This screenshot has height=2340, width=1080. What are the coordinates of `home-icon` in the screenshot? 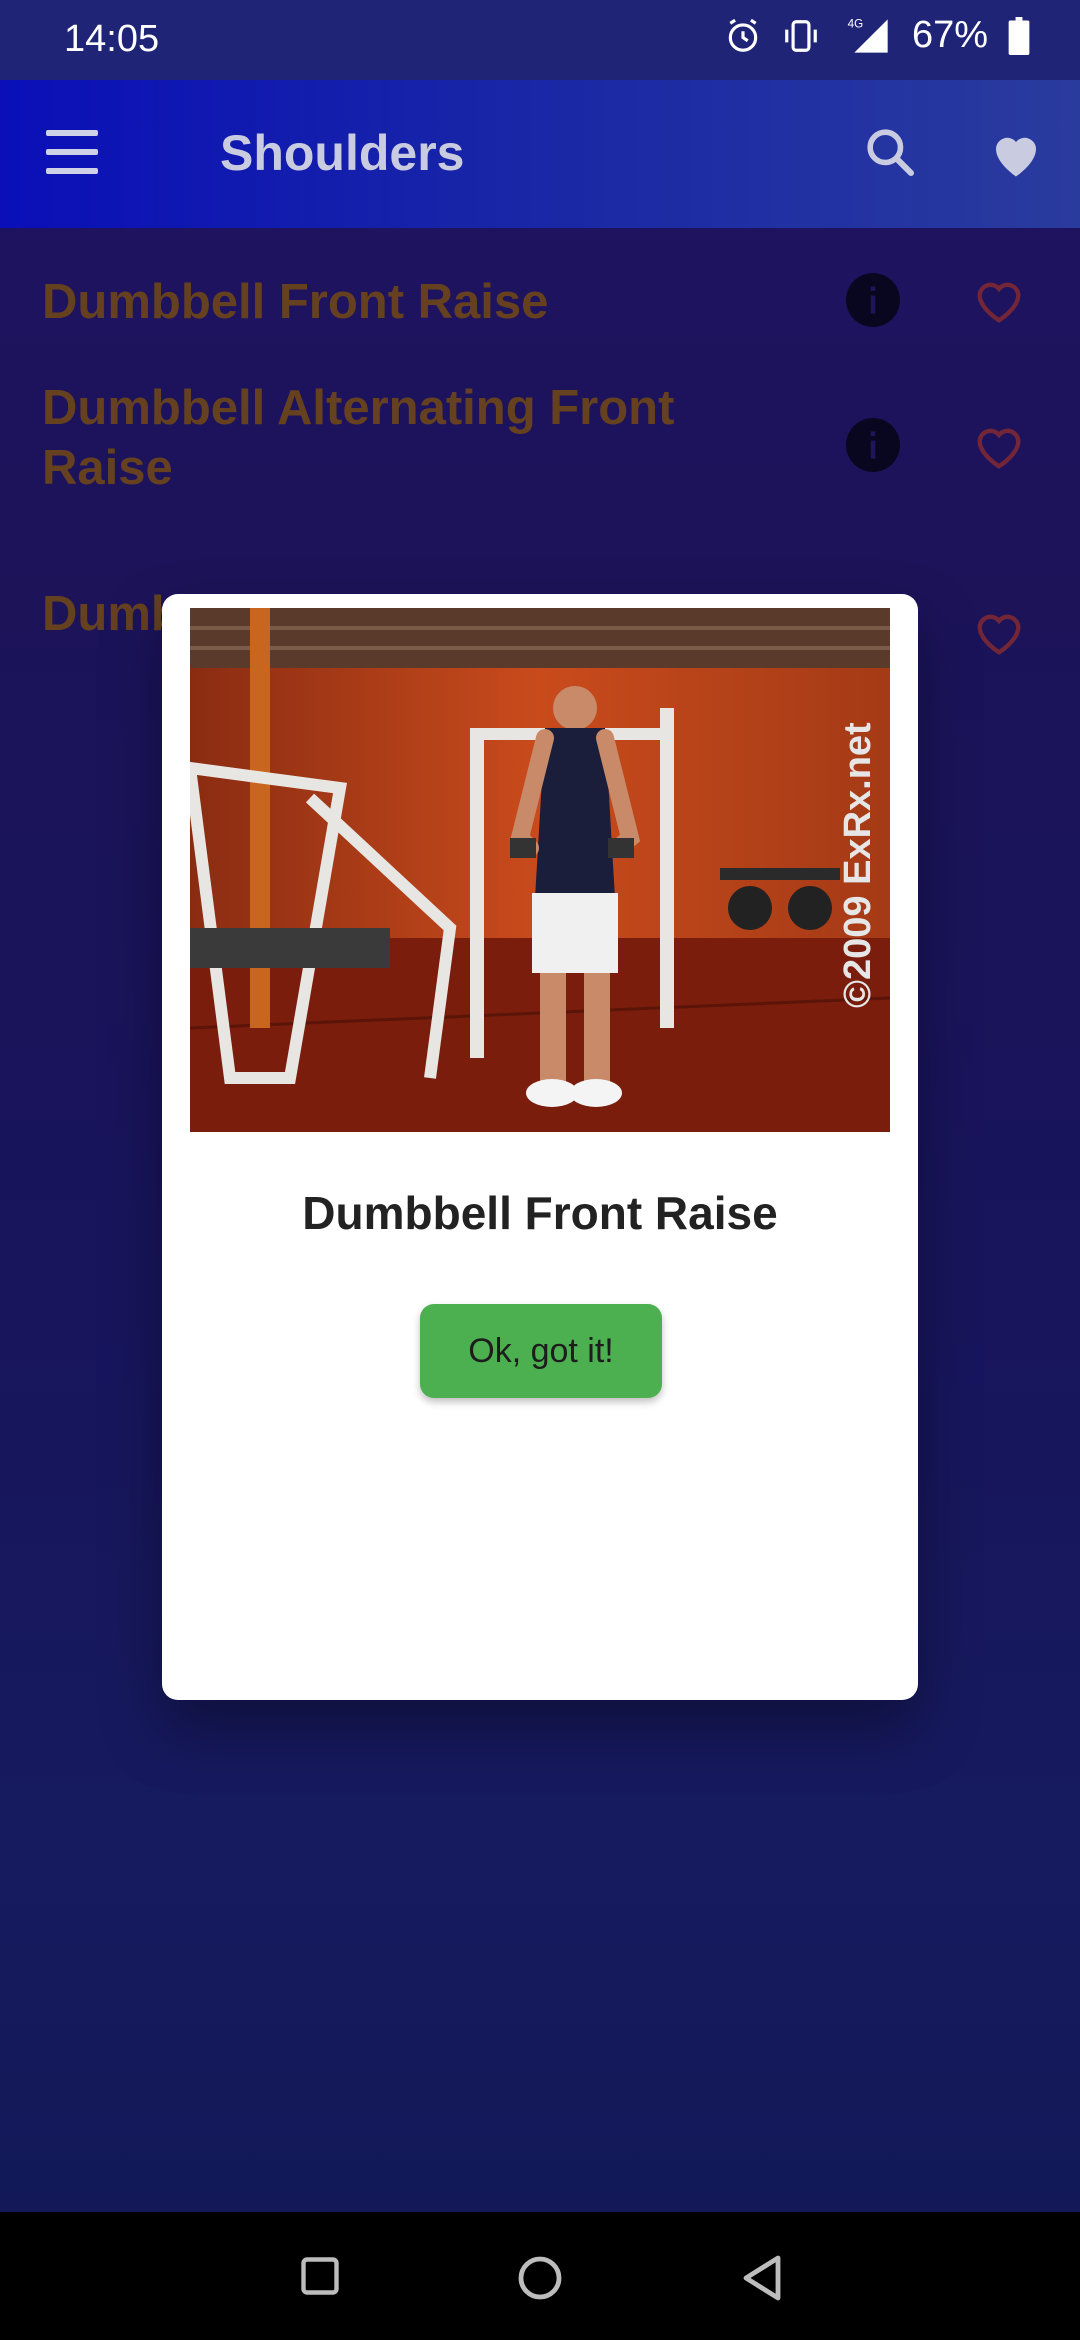 It's located at (540, 2278).